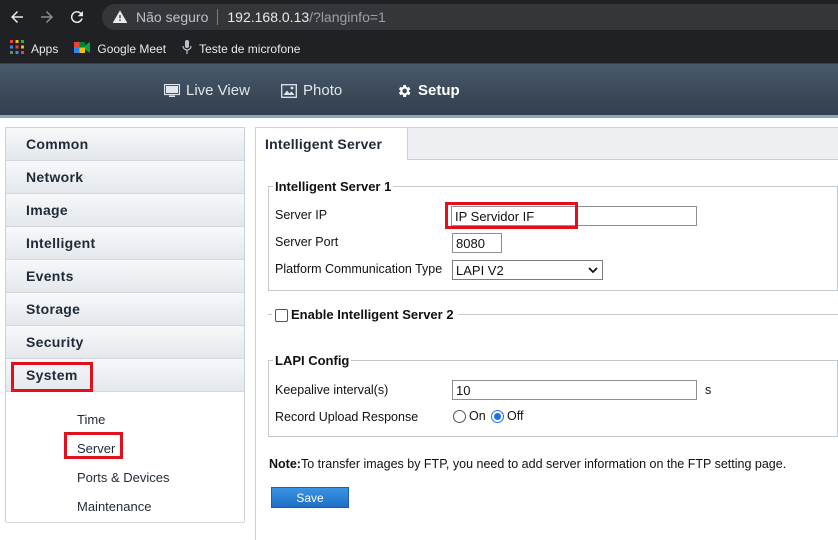  I want to click on sidebar-item-events: Events, so click(125, 276).